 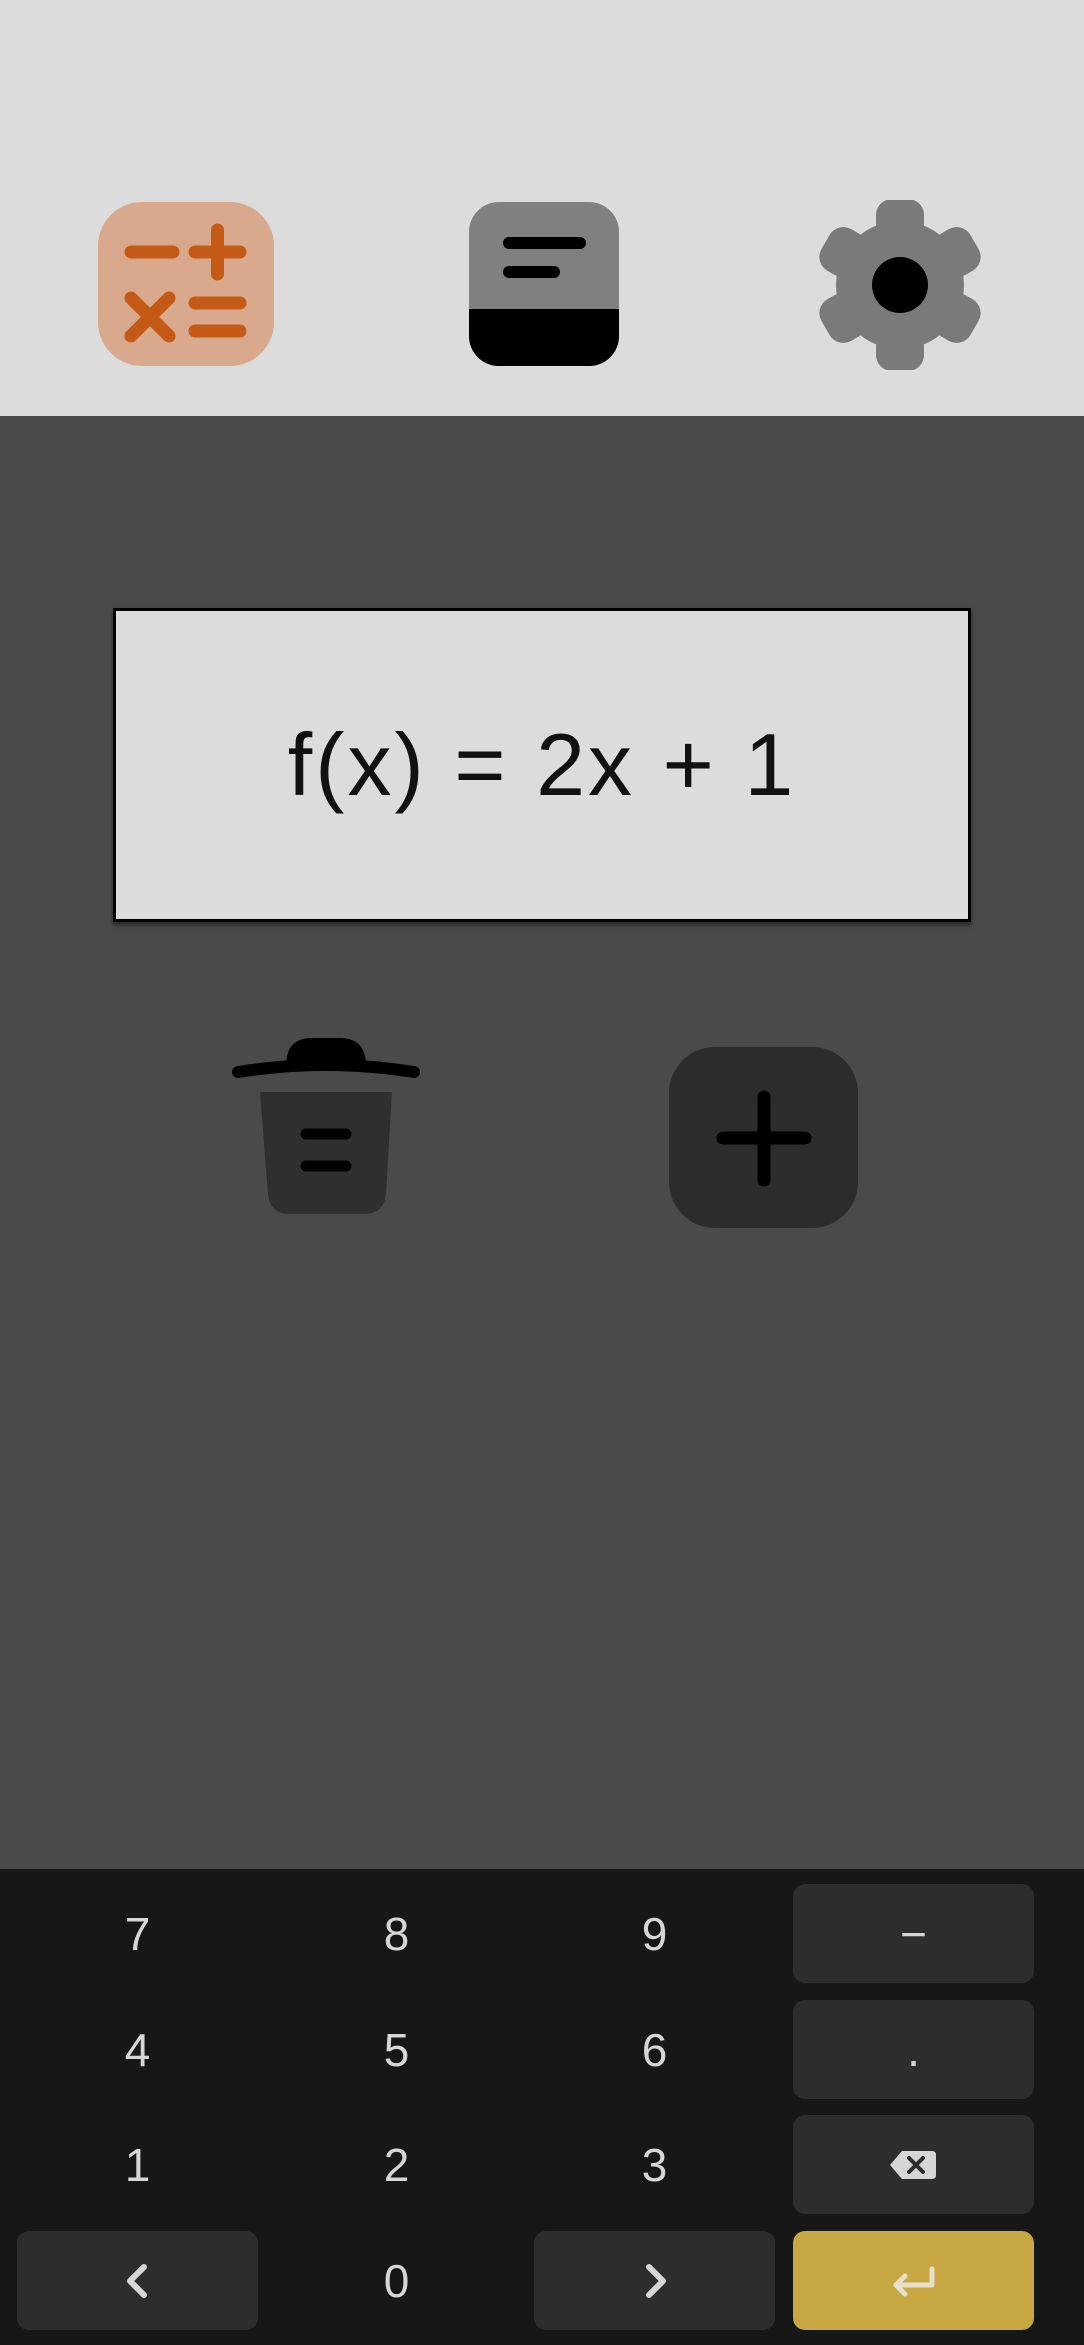 I want to click on settings-tab, so click(x=900, y=285).